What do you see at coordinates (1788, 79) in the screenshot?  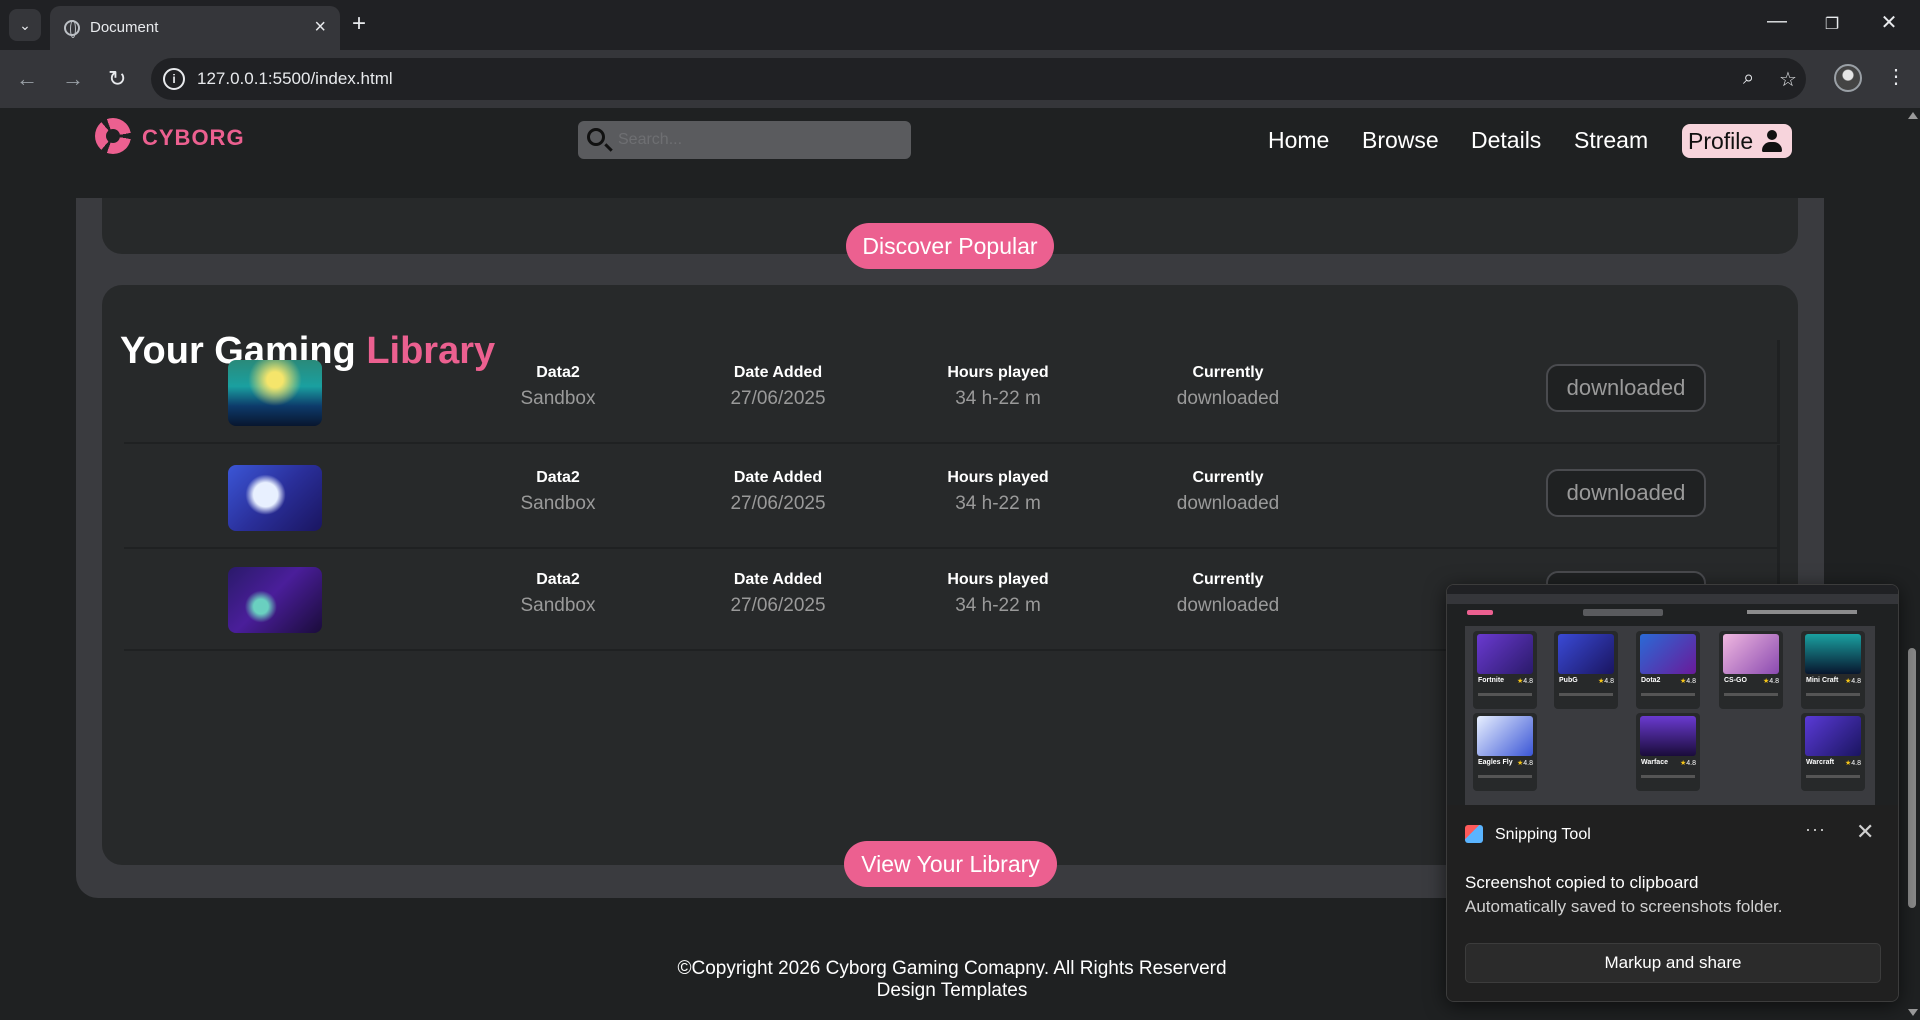 I see `bookmark-star-icon: ☆` at bounding box center [1788, 79].